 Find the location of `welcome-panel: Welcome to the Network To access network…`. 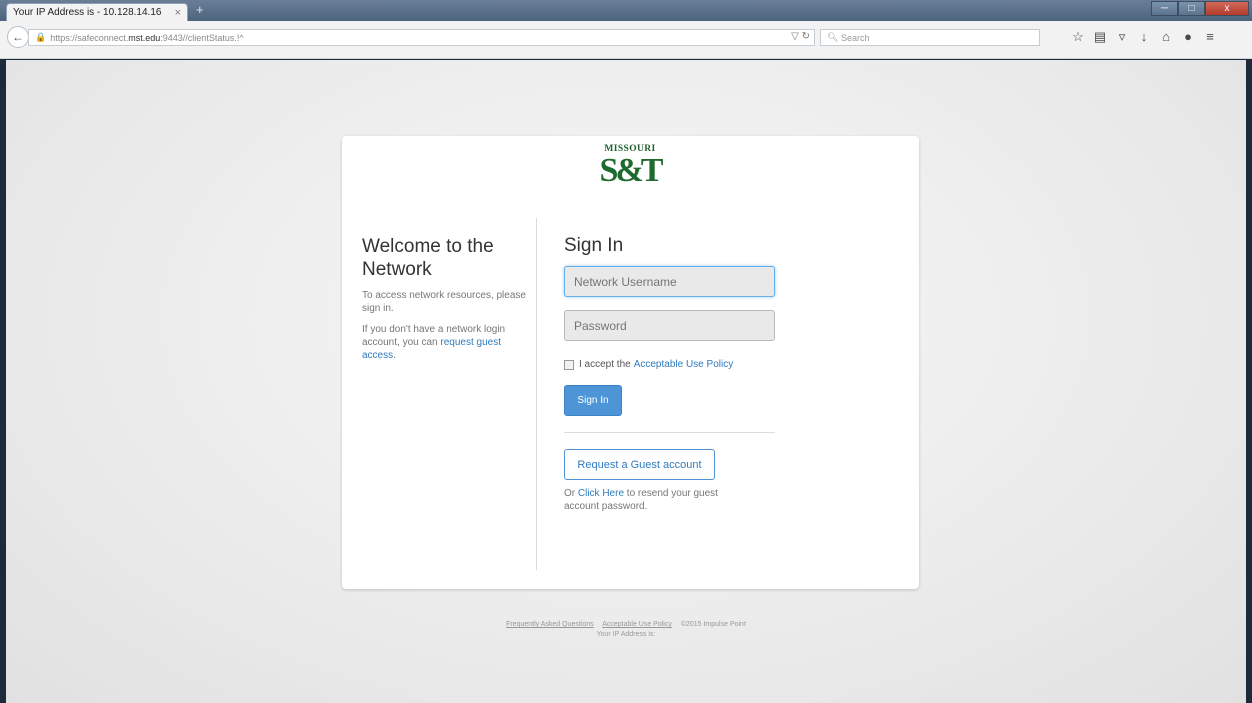

welcome-panel: Welcome to the Network To access network… is located at coordinates (444, 298).